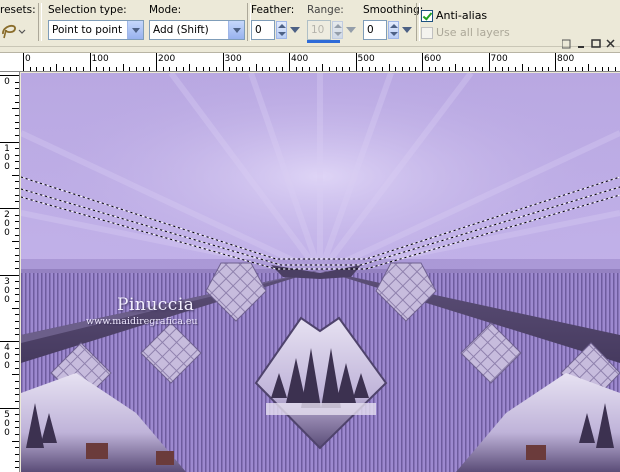  Describe the element at coordinates (181, 30) in the screenshot. I see `mode-value: Add (Shift)` at that location.